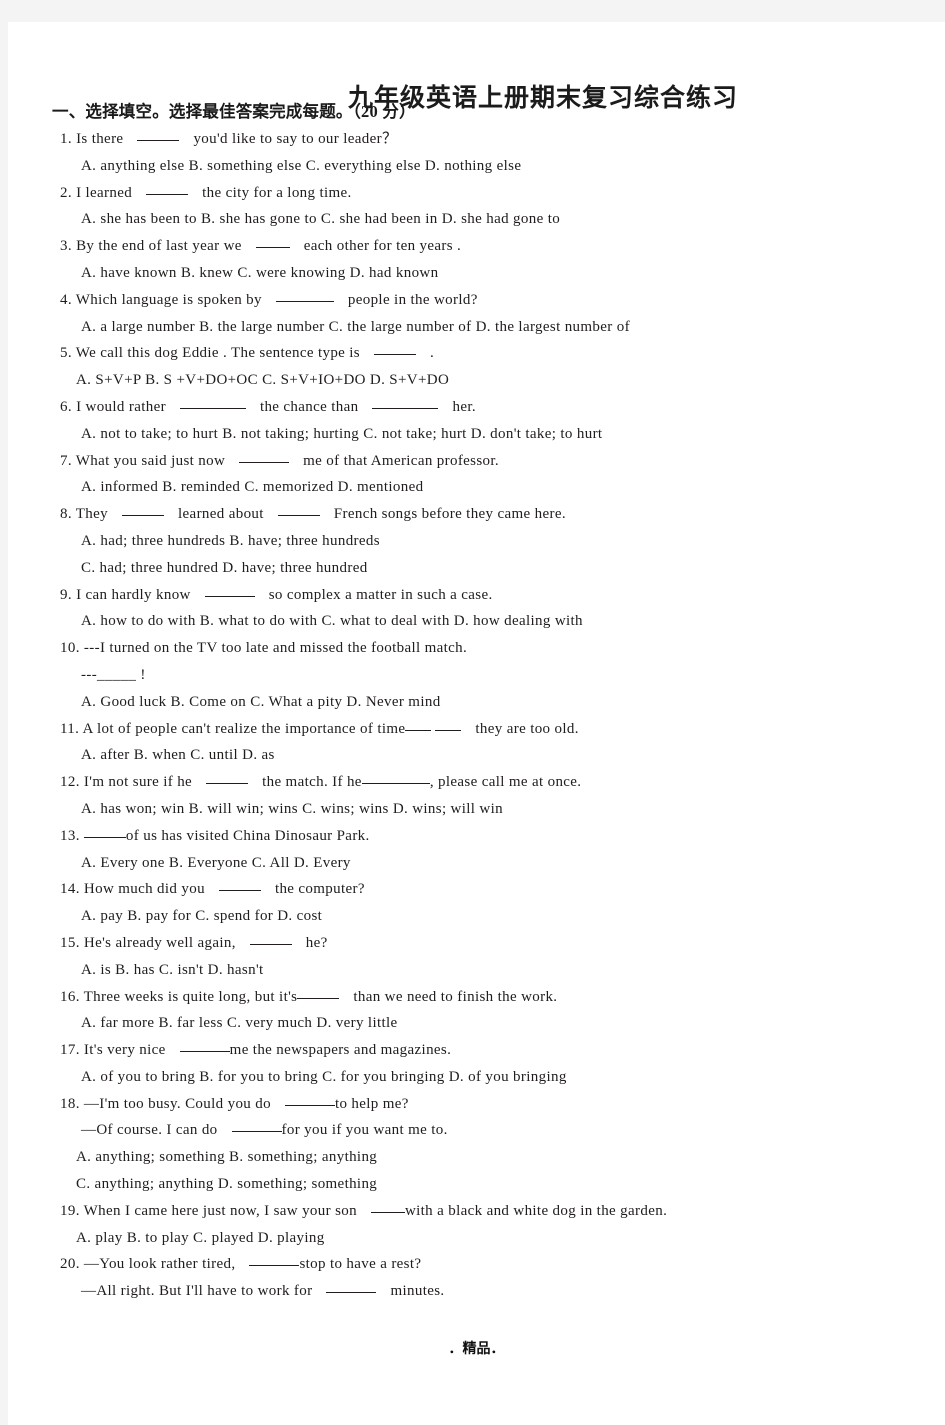 Image resolution: width=945 pixels, height=1425 pixels. Describe the element at coordinates (66, 406) in the screenshot. I see `question-number: 6.` at that location.